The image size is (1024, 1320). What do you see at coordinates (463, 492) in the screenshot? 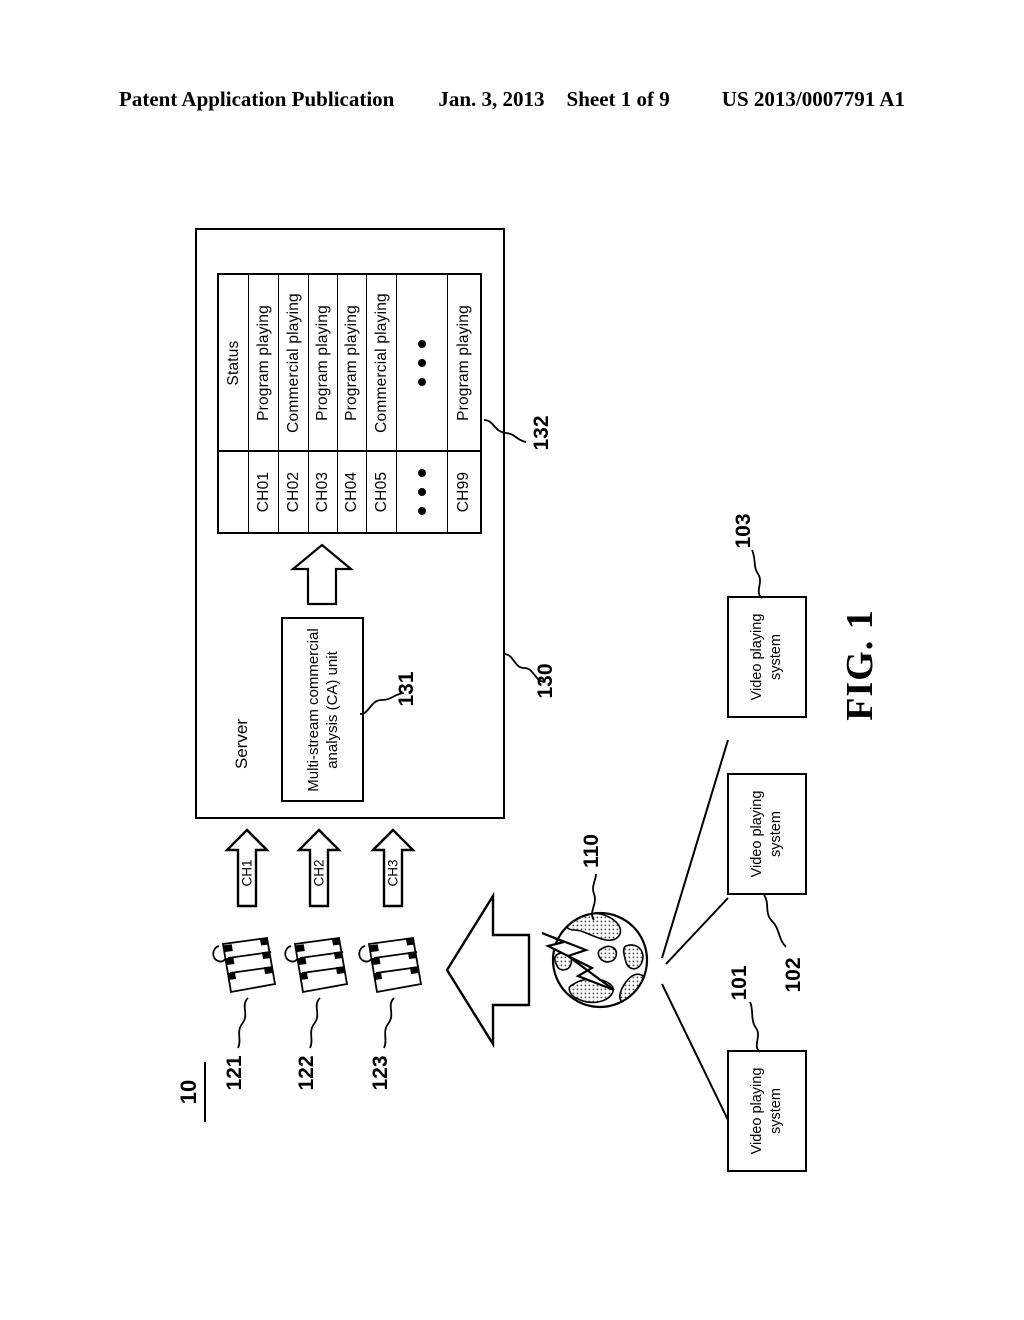
I see `table-row: CH99` at bounding box center [463, 492].